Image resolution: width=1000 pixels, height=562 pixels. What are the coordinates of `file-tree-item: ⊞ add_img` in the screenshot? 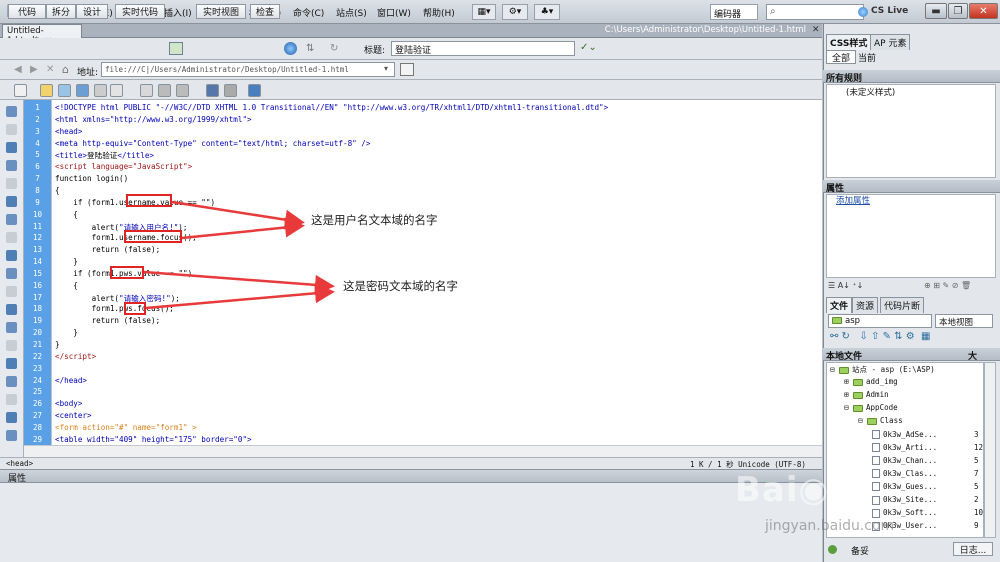 It's located at (871, 381).